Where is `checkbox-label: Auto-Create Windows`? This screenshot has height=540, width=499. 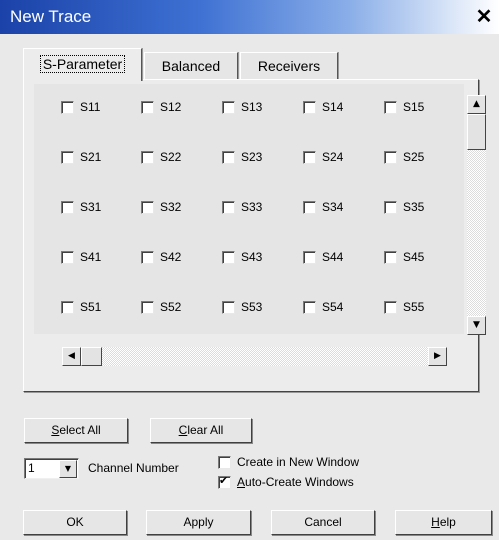
checkbox-label: Auto-Create Windows is located at coordinates (295, 482).